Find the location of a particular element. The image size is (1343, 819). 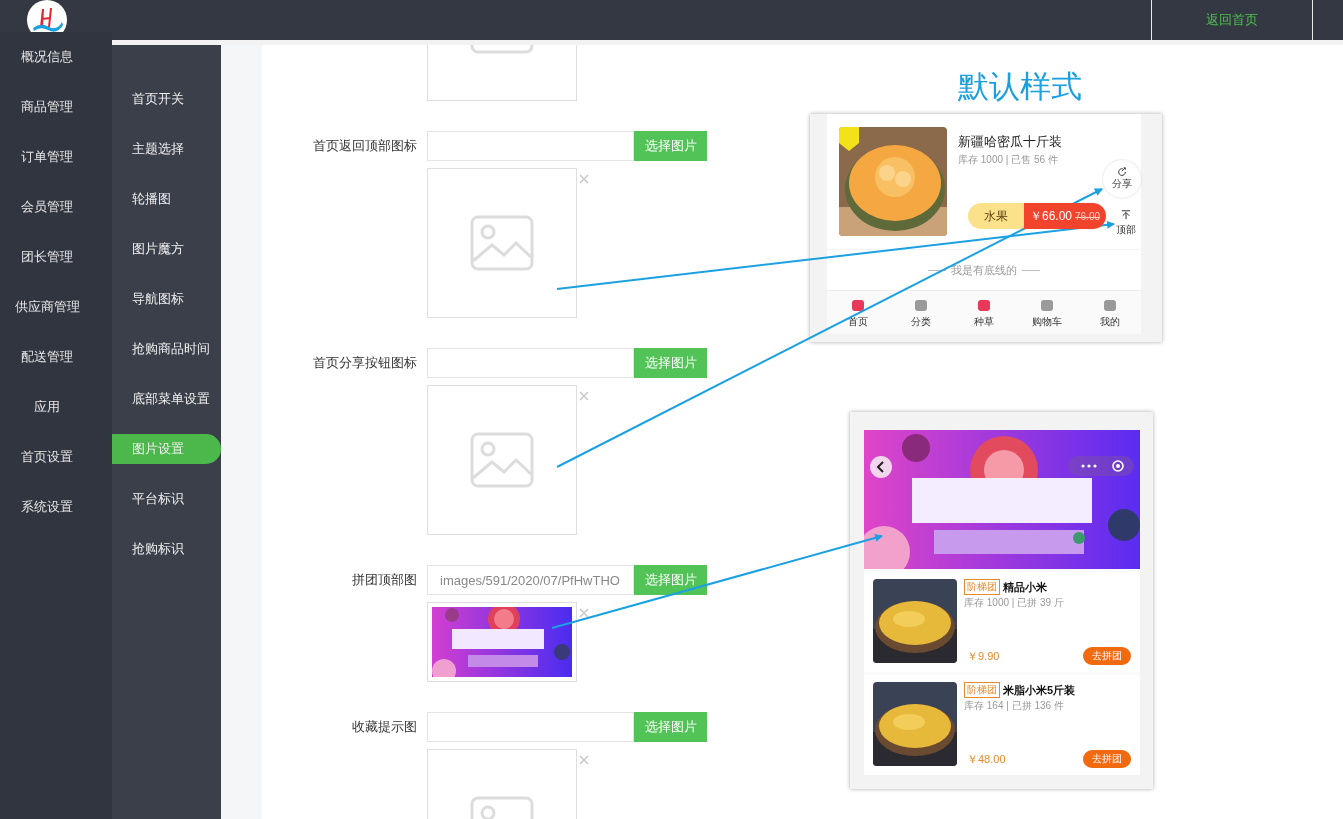

tab-item: 分类 is located at coordinates (921, 312).